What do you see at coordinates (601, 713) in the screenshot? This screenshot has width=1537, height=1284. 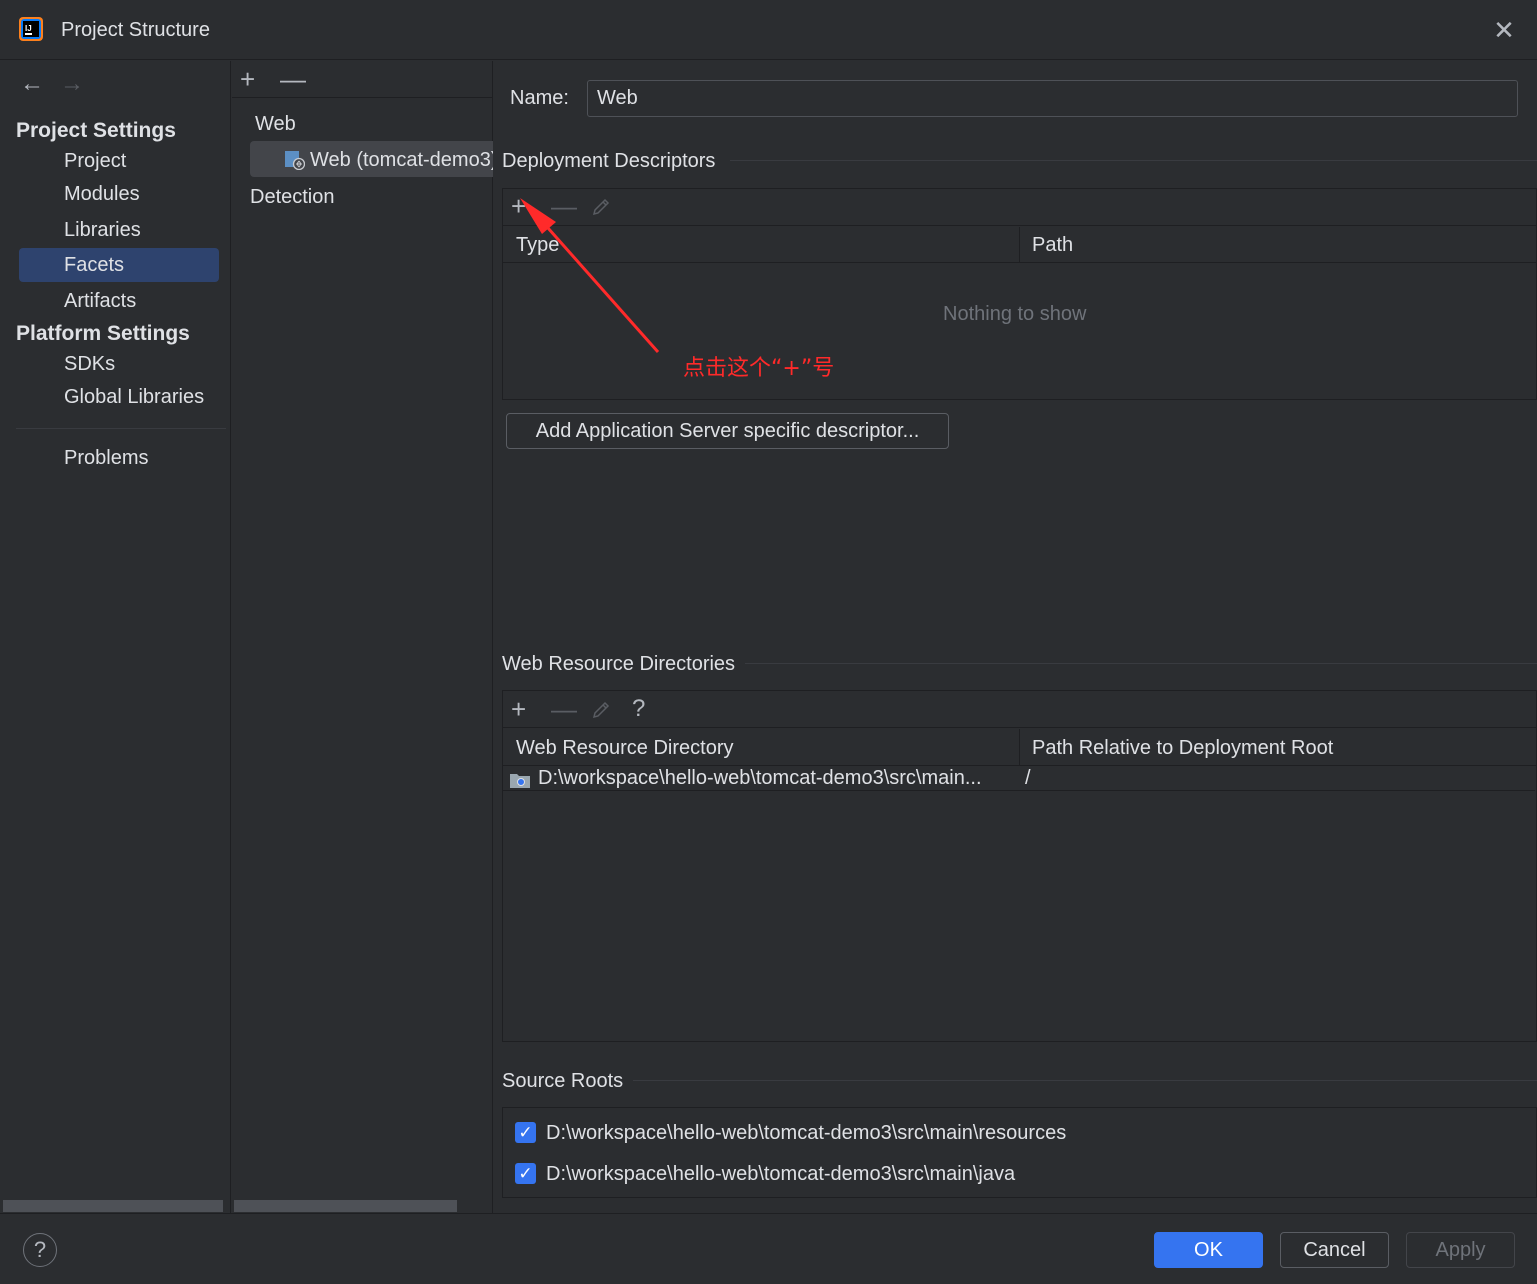 I see `edit-web-resource-icon` at bounding box center [601, 713].